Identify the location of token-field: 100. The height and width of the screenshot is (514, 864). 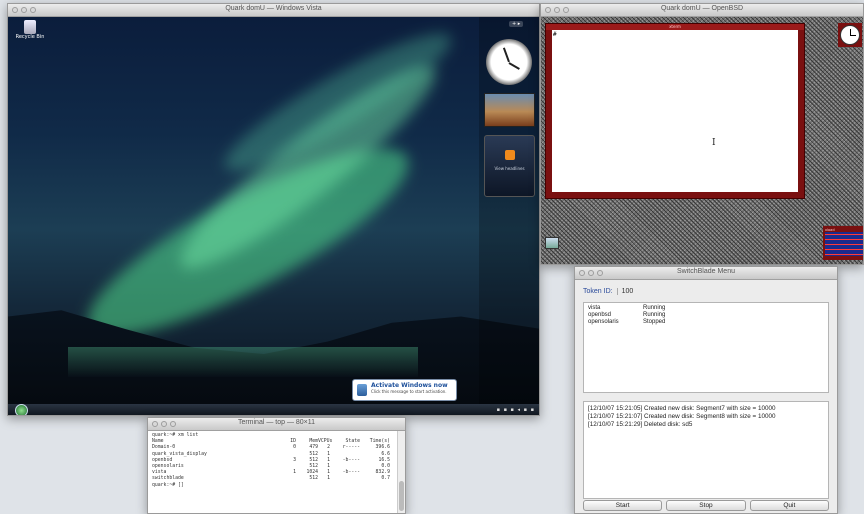
(671, 291).